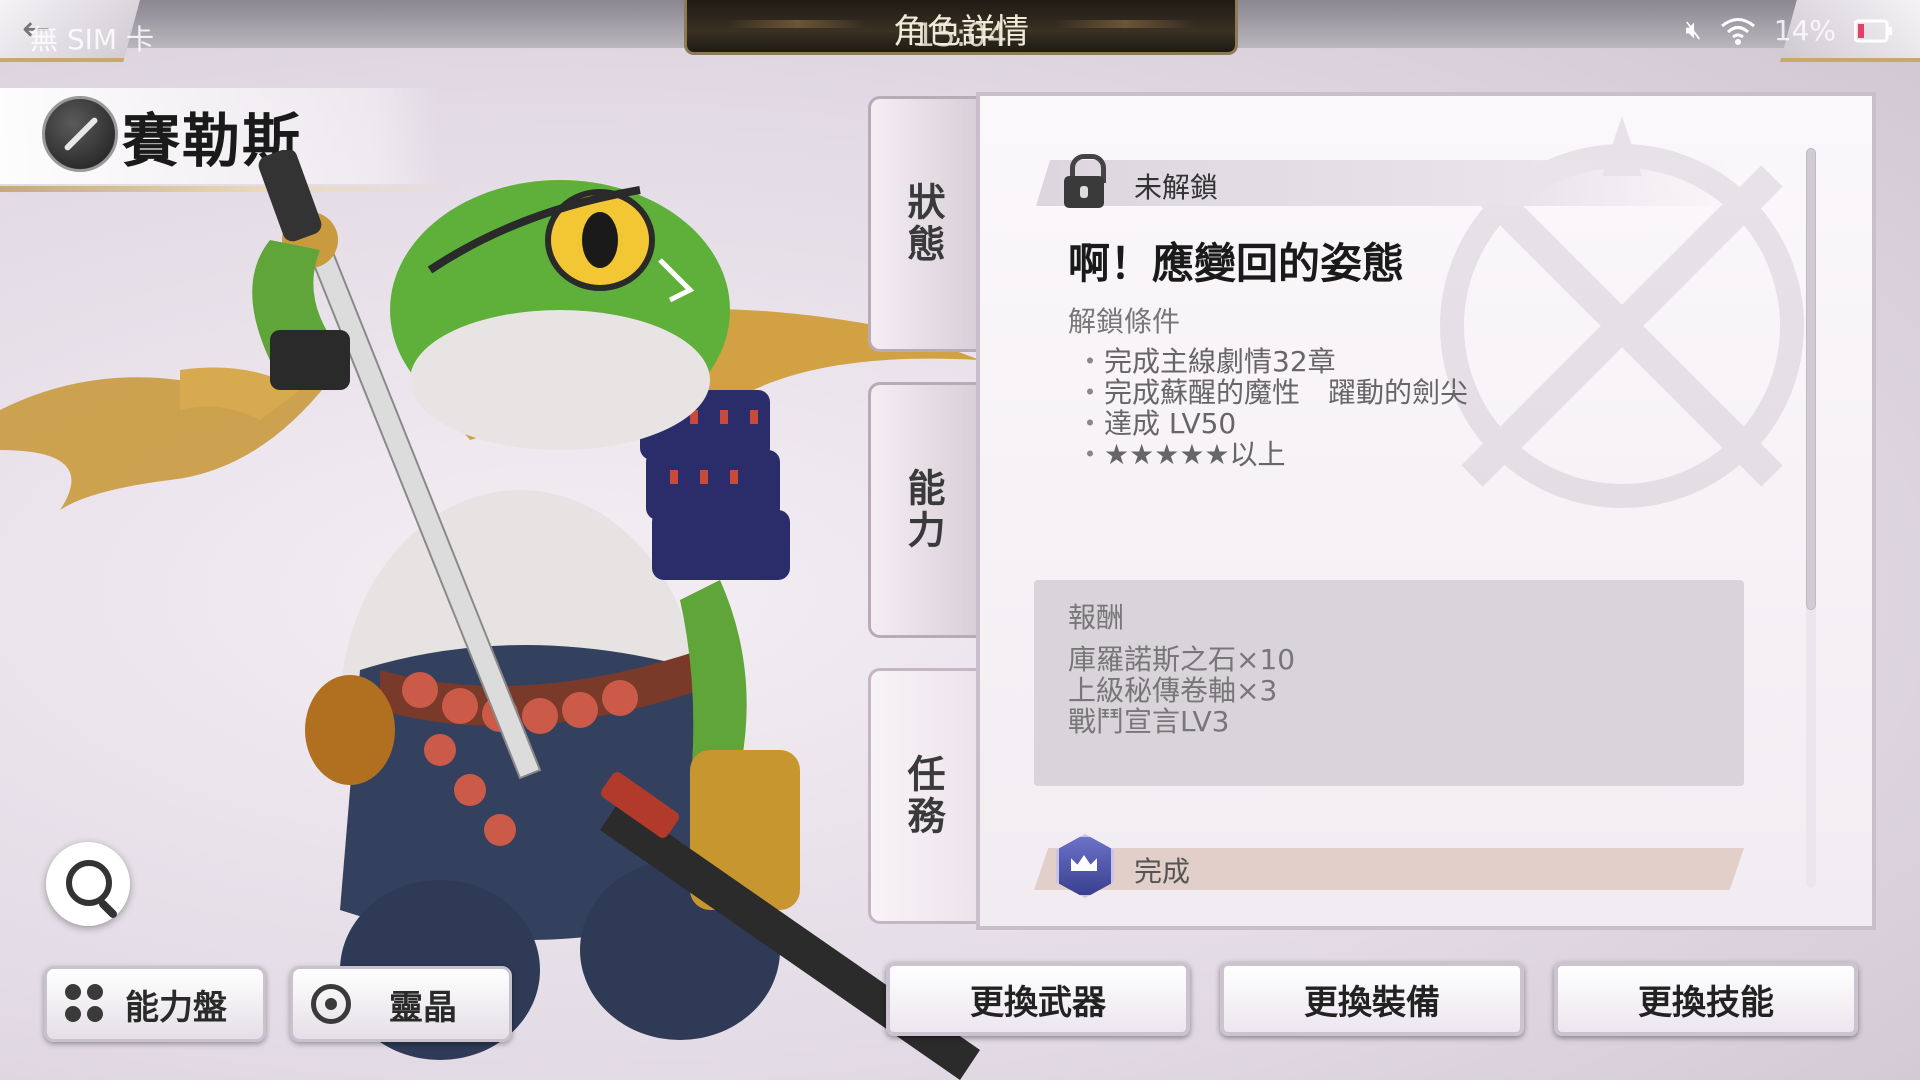  What do you see at coordinates (1236, 263) in the screenshot?
I see `quest-title: 啊！應變回的姿態` at bounding box center [1236, 263].